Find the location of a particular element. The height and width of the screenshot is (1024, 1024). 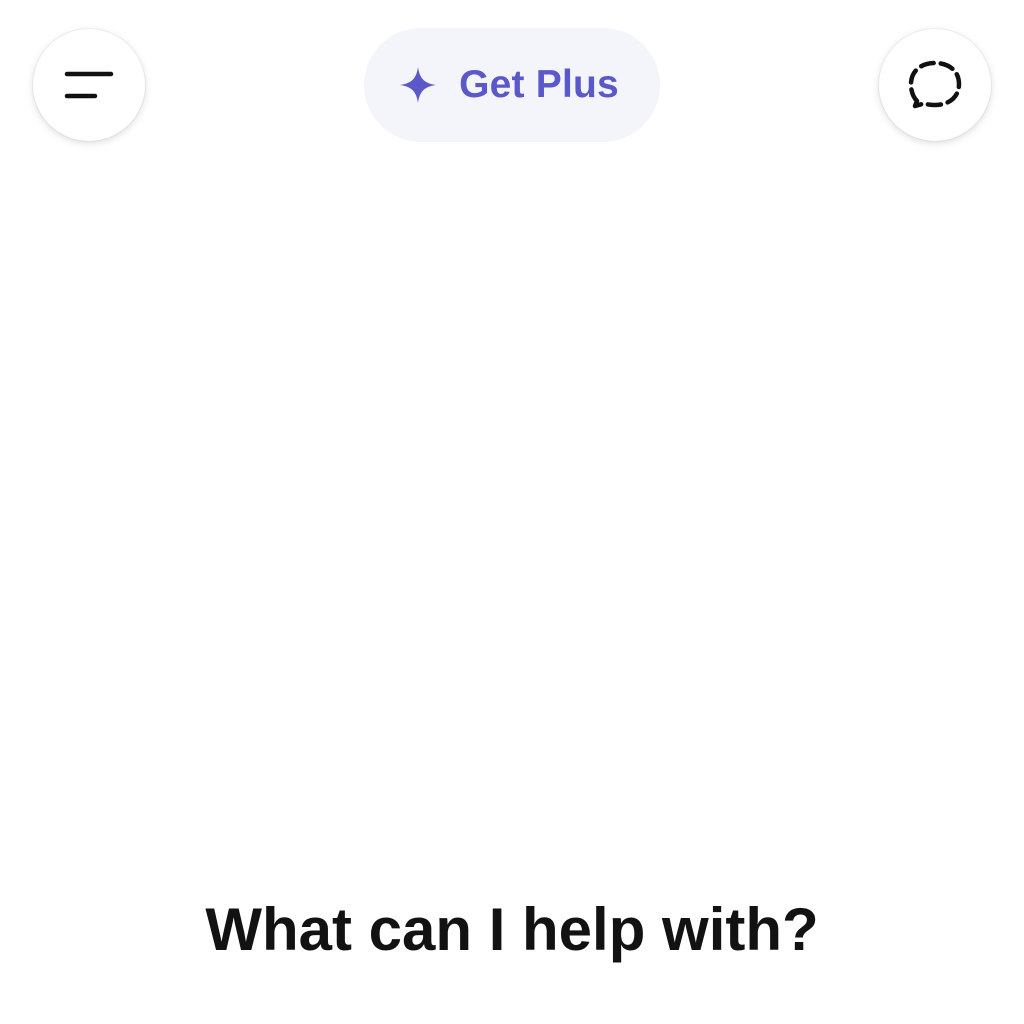

menu-button is located at coordinates (89, 85).